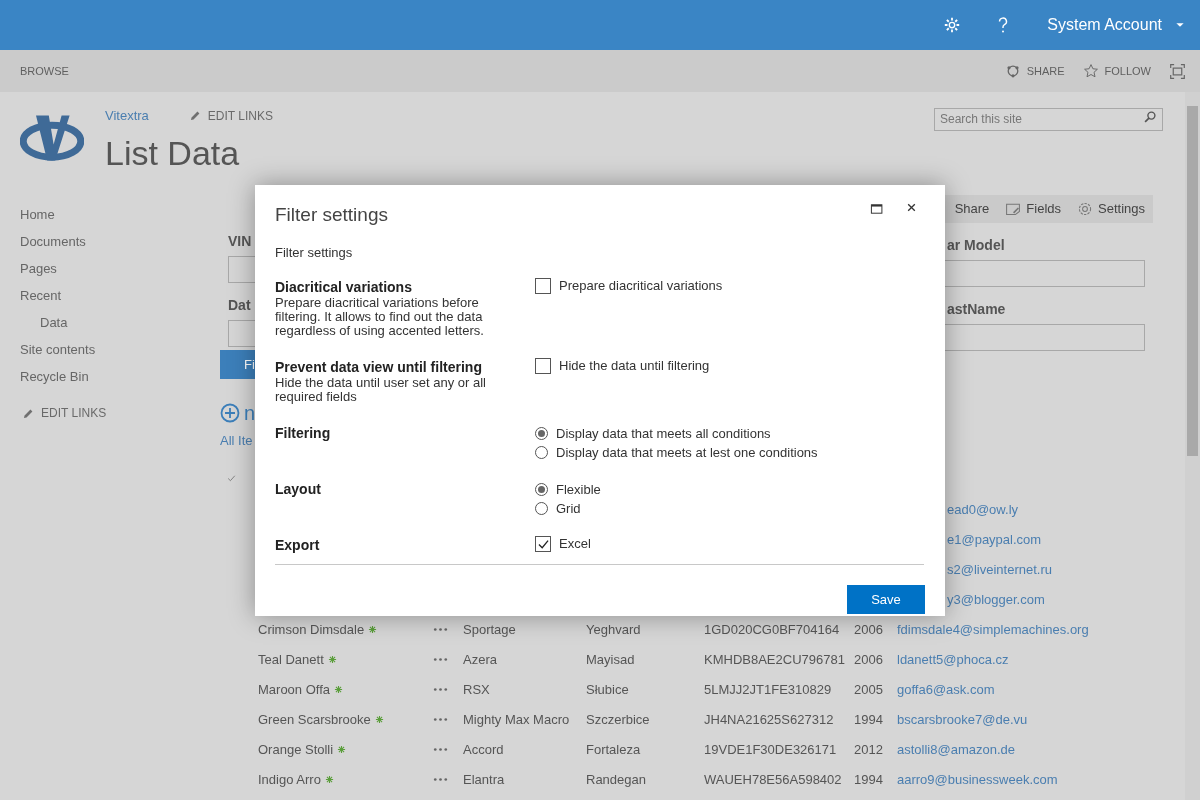 This screenshot has height=800, width=1200. I want to click on email-link: bscarsbrooke7@de.vu, so click(962, 719).